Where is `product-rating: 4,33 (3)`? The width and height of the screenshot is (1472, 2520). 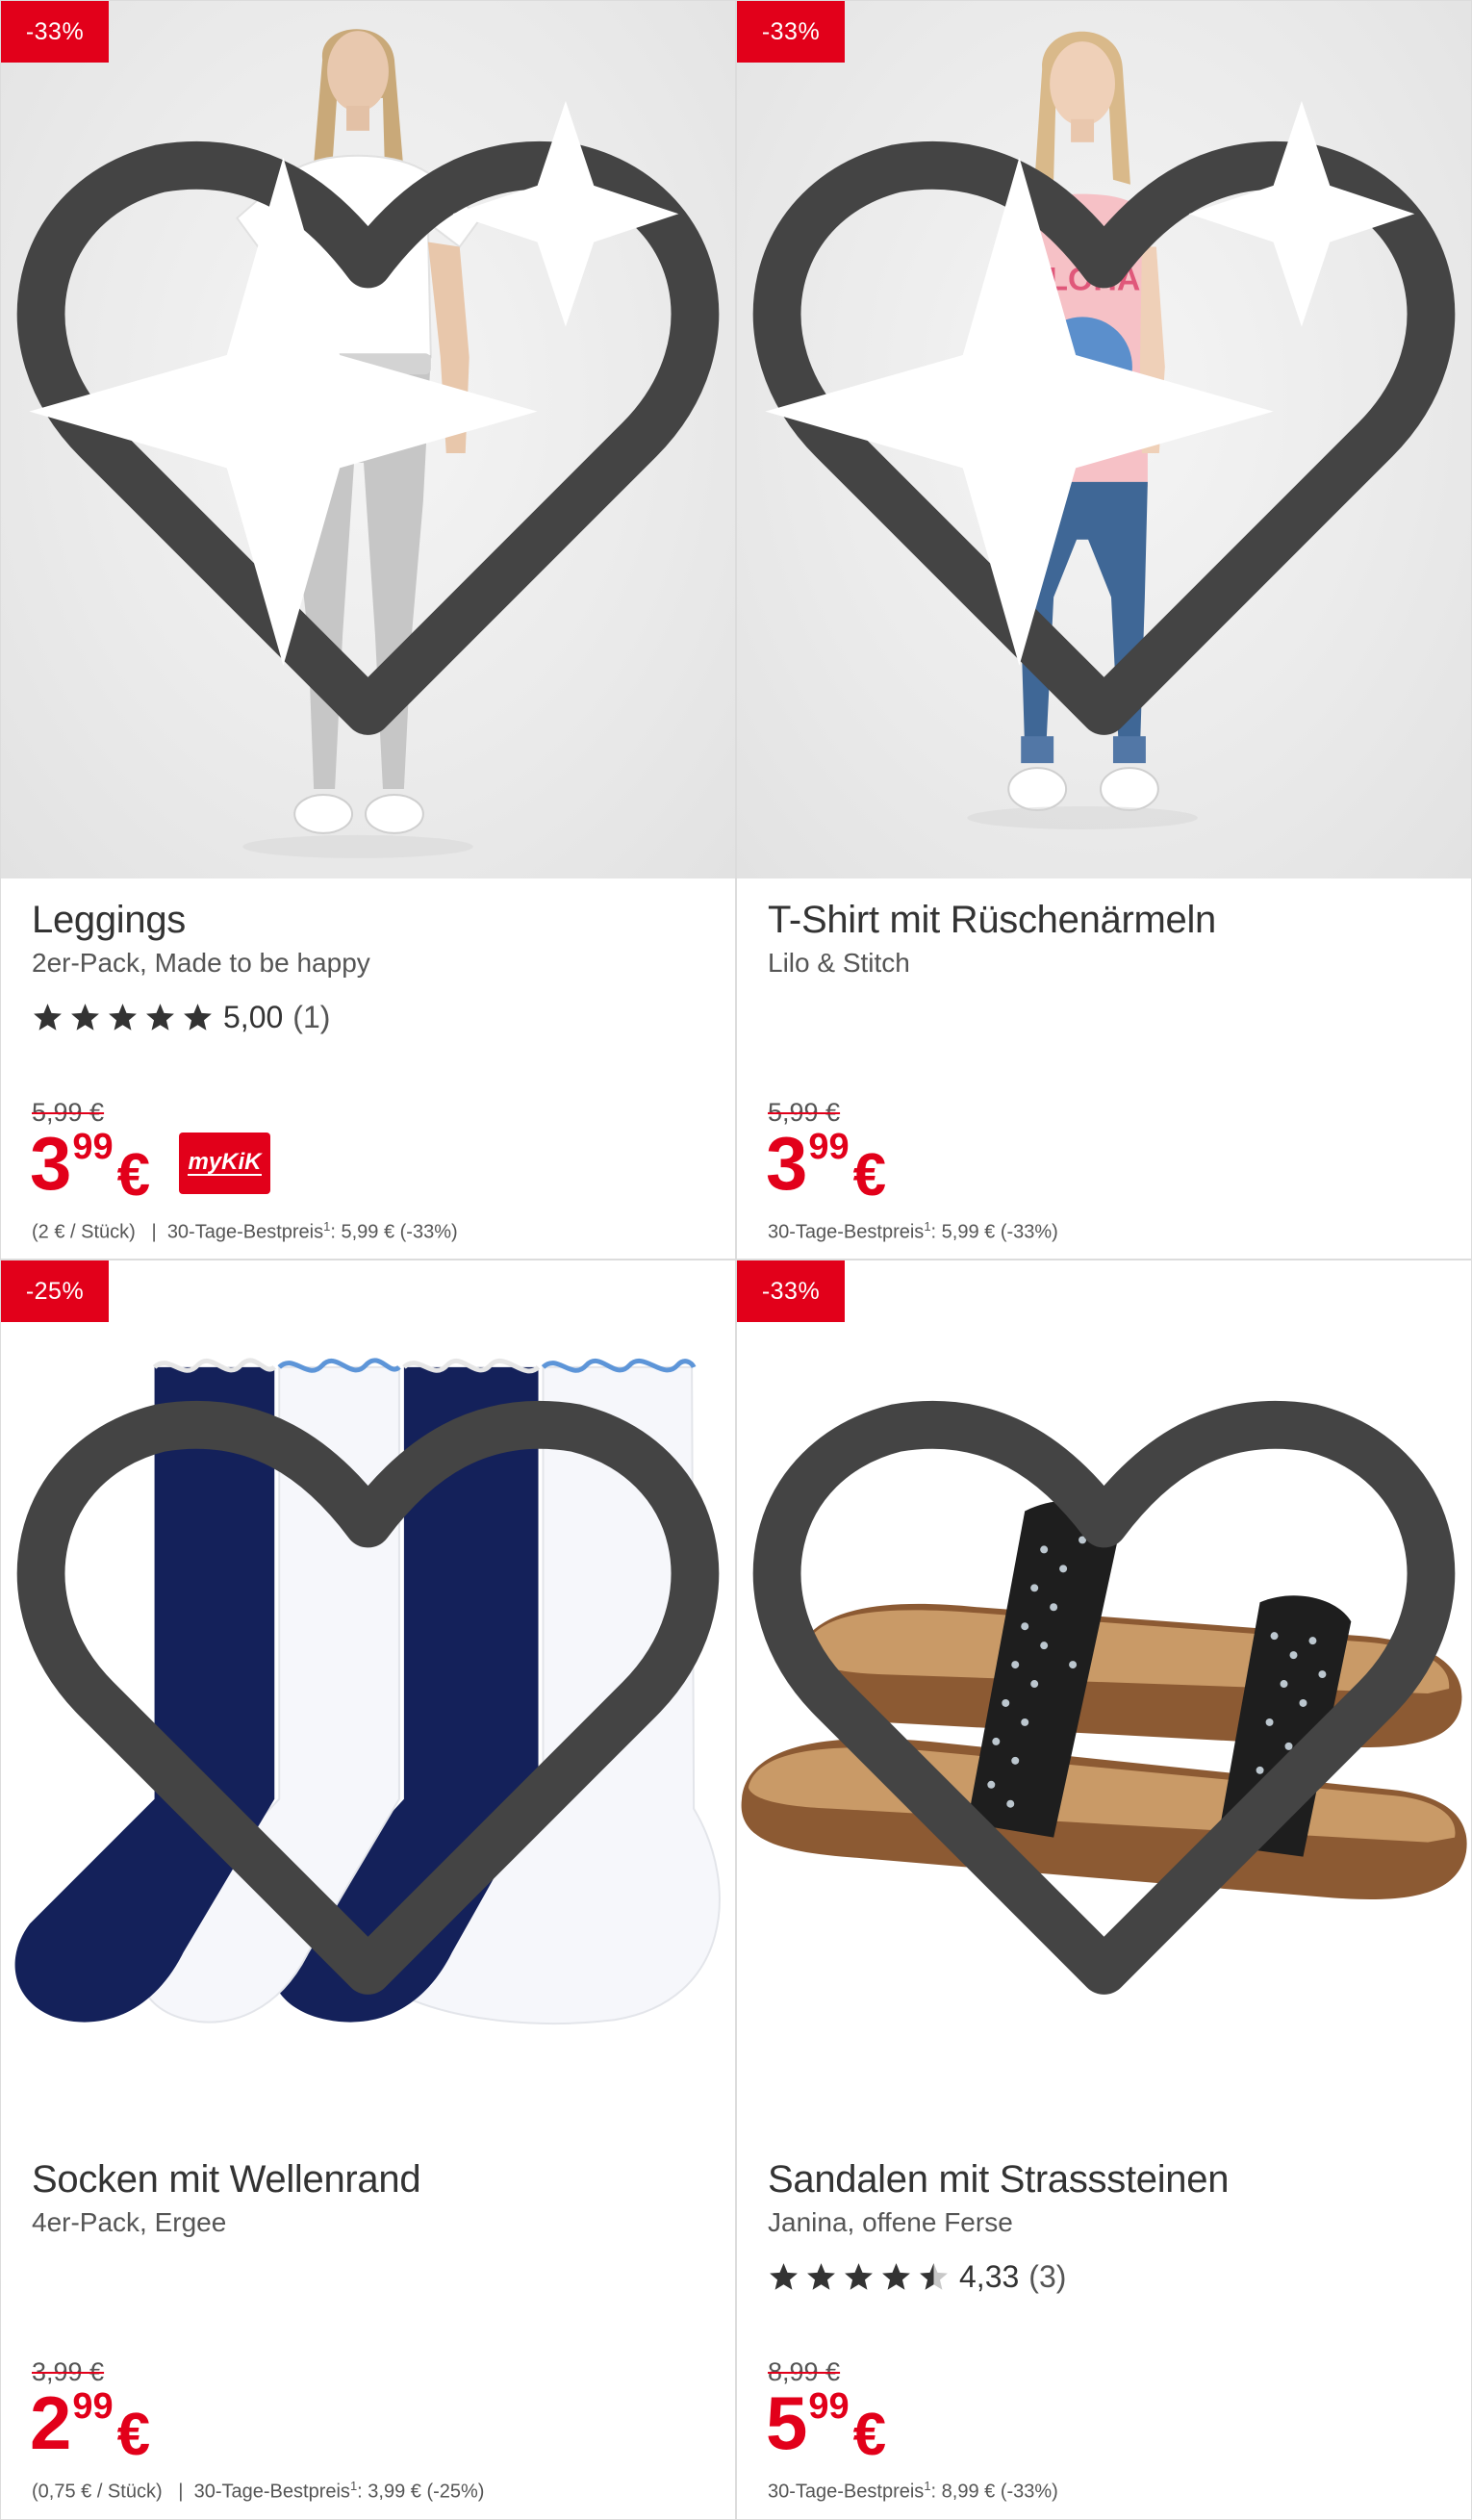
product-rating: 4,33 (3) is located at coordinates (917, 2277).